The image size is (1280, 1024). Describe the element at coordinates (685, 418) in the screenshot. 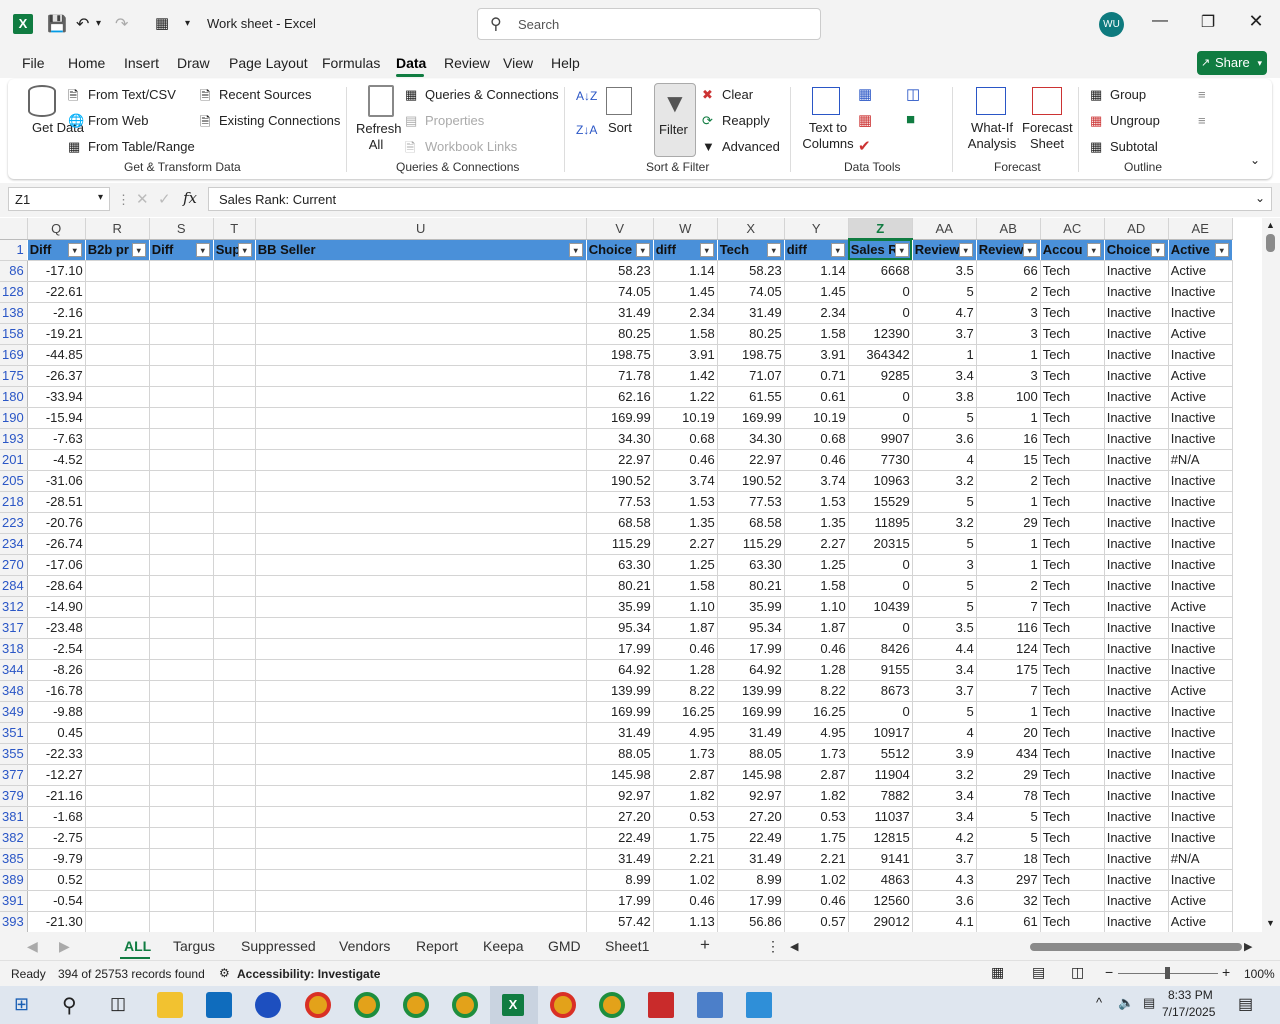

I see `cell-w: 10.19` at that location.